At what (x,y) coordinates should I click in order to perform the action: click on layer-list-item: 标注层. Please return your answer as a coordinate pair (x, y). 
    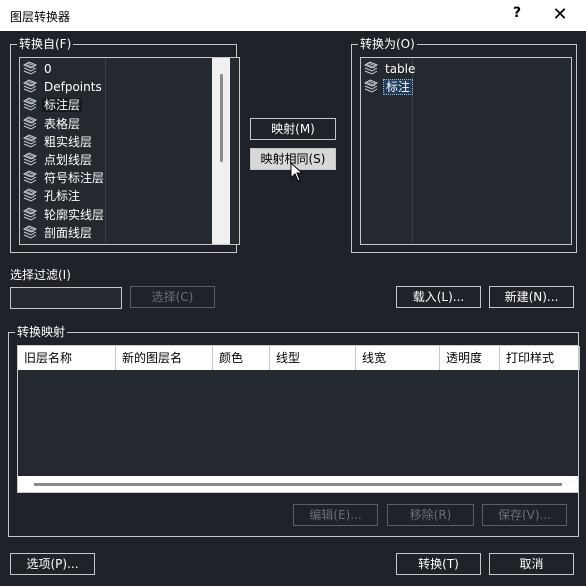
    Looking at the image, I should click on (52, 105).